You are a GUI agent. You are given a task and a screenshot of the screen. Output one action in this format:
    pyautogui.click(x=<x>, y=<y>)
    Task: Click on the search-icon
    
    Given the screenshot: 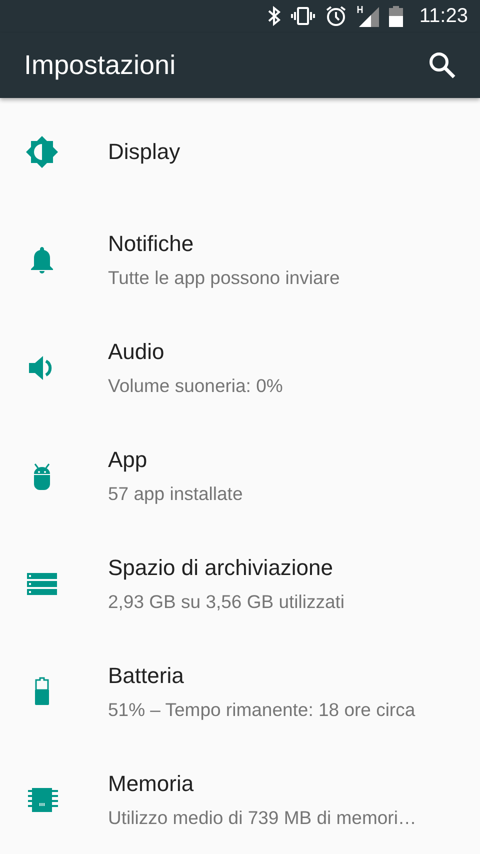 What is the action you would take?
    pyautogui.click(x=442, y=65)
    